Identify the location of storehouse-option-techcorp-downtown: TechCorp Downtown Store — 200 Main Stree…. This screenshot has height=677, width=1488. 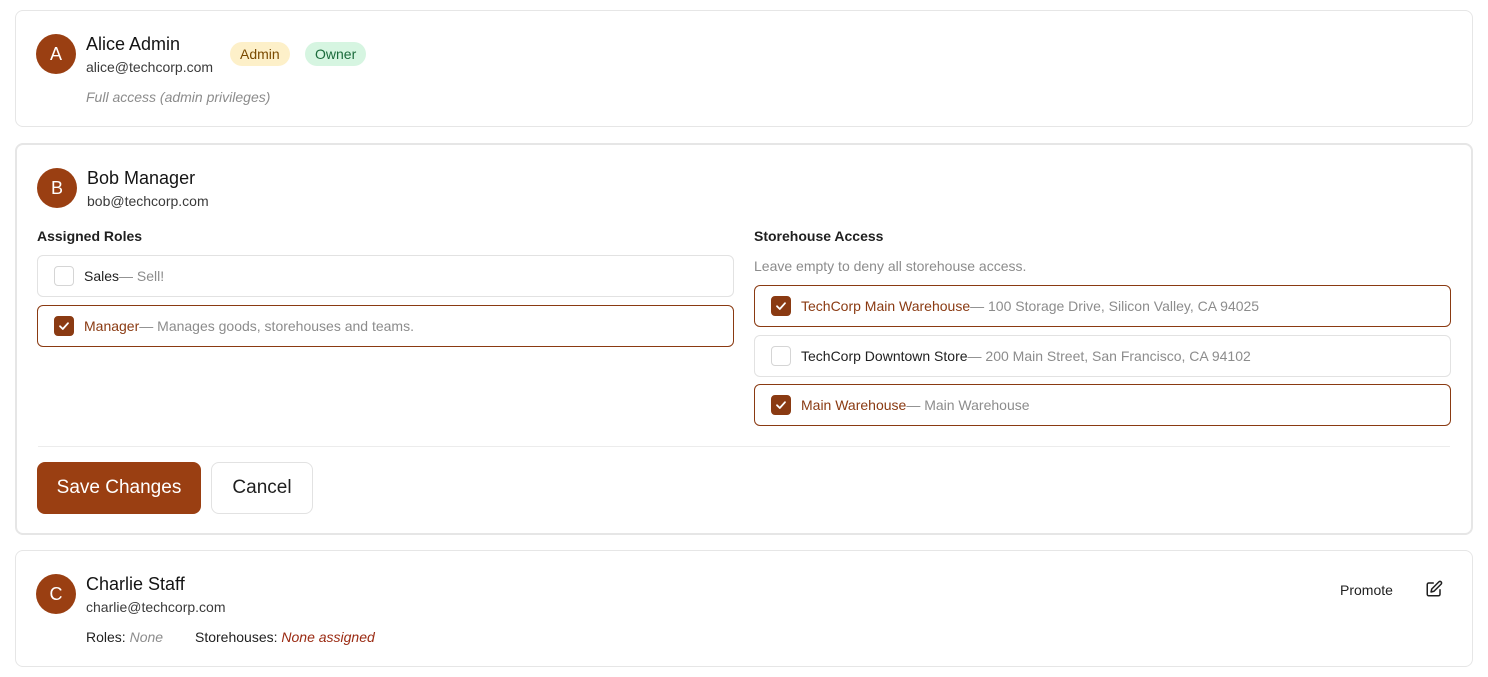
(1102, 356).